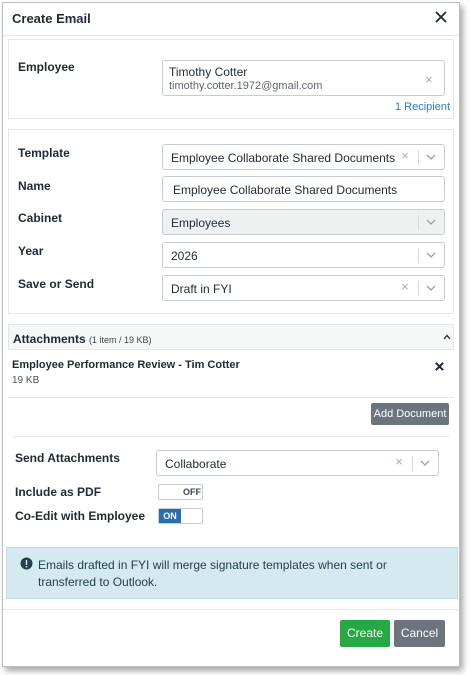 This screenshot has height=675, width=470. I want to click on cabinet-label: Cabinet, so click(40, 218).